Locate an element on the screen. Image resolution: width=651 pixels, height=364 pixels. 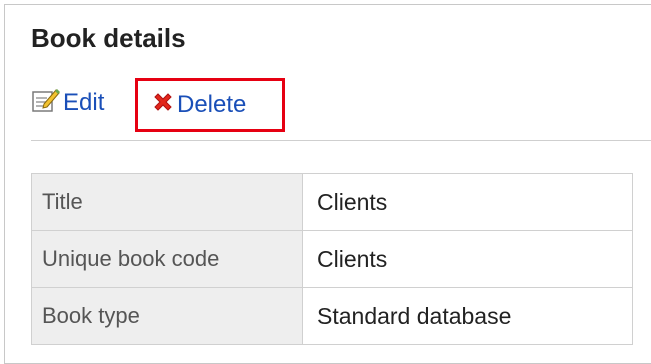
delete-label: Delete is located at coordinates (212, 104).